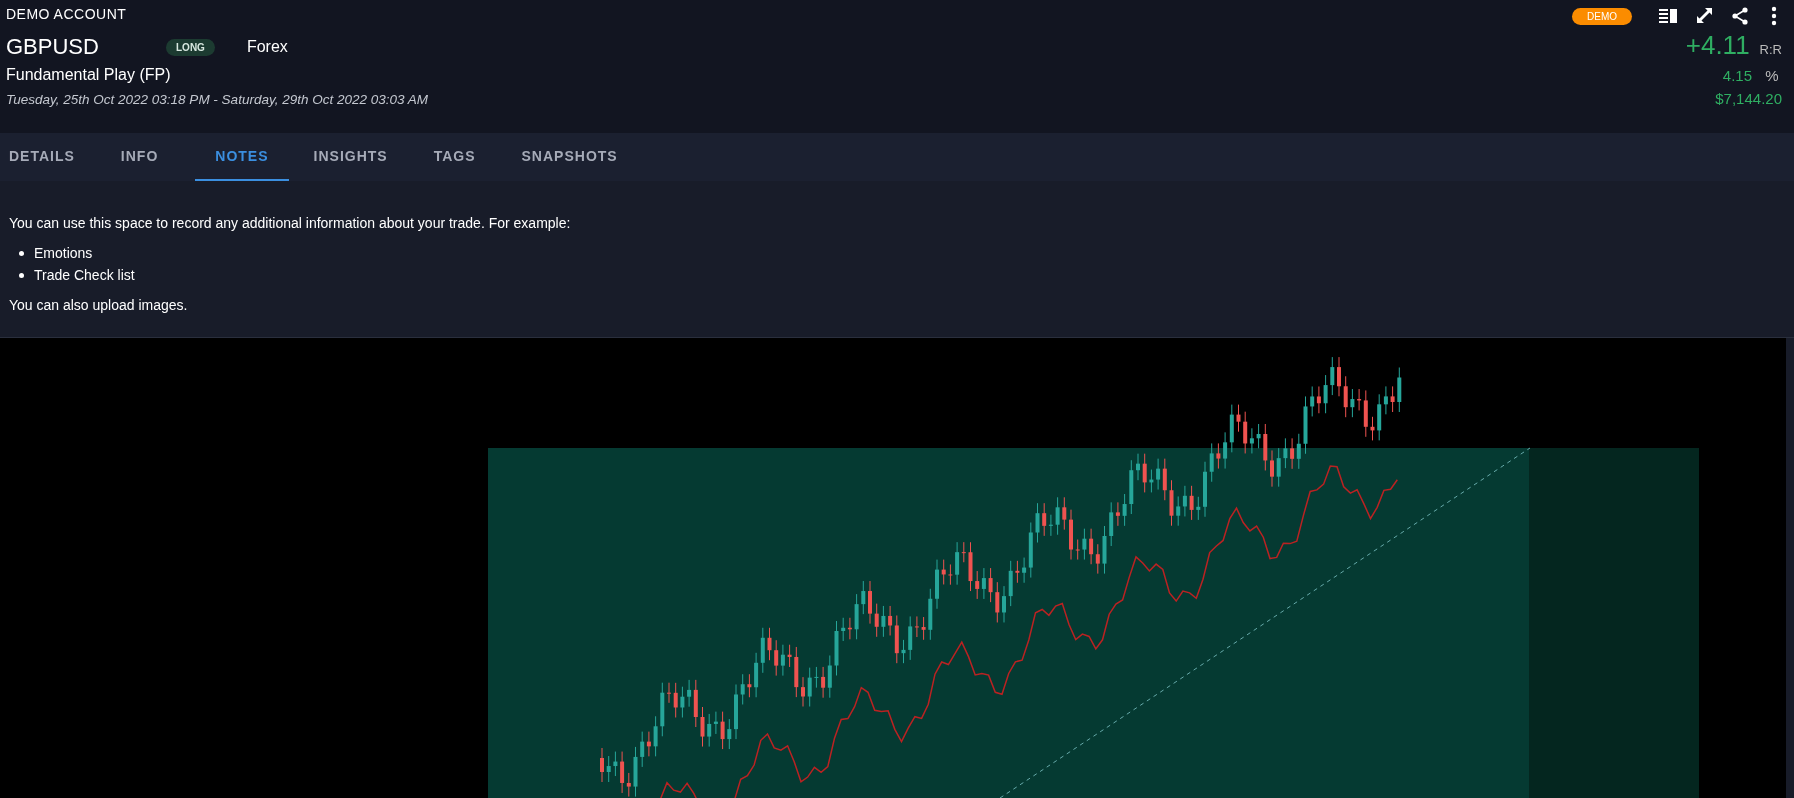 This screenshot has width=1794, height=798. What do you see at coordinates (66, 14) in the screenshot?
I see `account-title: DEMO ACCOUNT` at bounding box center [66, 14].